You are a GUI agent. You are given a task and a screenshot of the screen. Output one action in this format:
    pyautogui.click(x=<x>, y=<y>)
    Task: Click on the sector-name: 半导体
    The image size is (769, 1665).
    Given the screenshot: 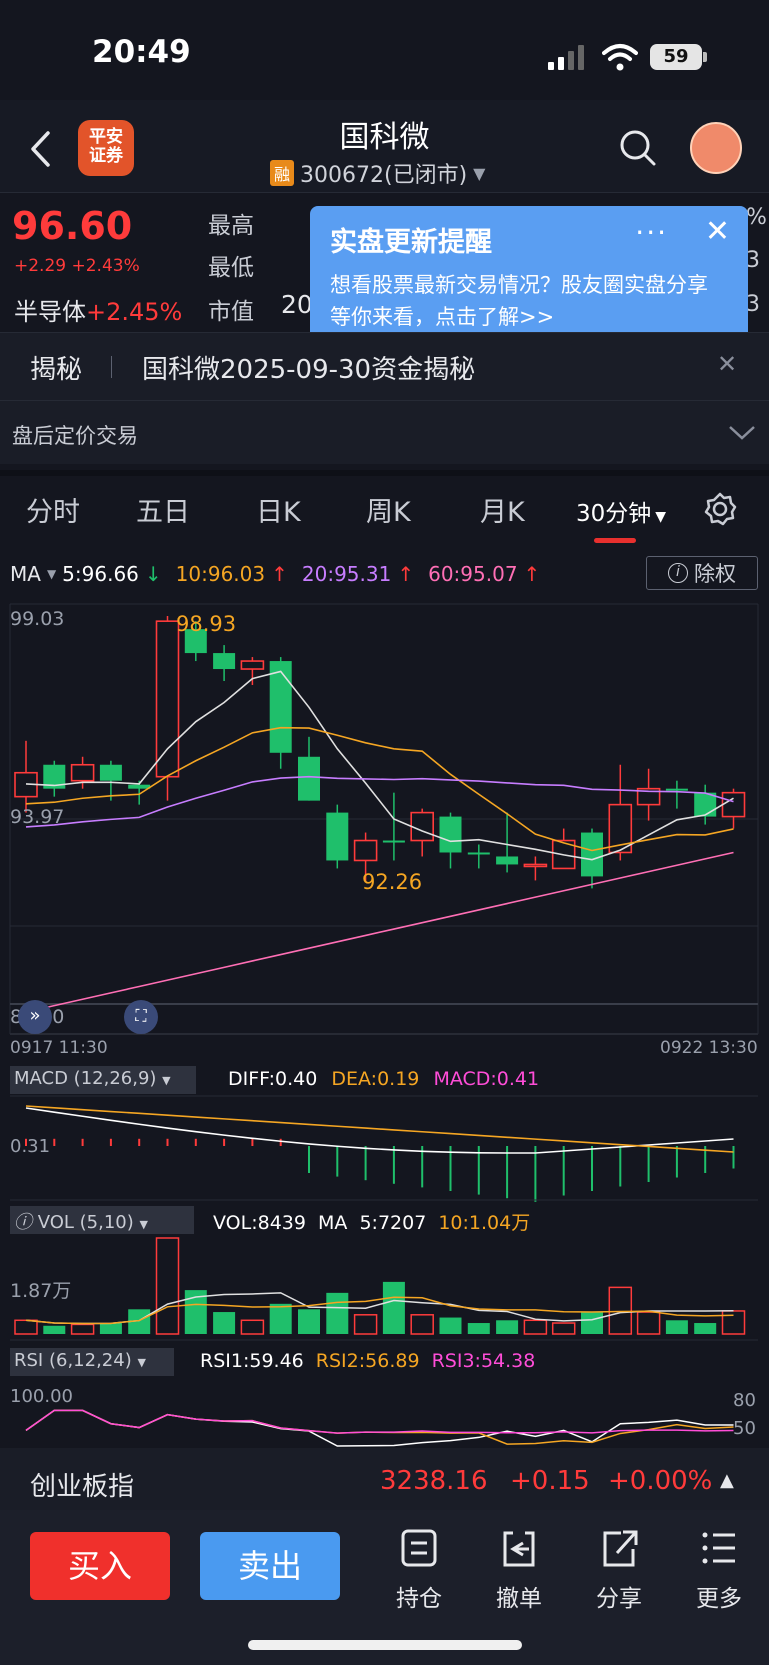 What is the action you would take?
    pyautogui.click(x=50, y=312)
    